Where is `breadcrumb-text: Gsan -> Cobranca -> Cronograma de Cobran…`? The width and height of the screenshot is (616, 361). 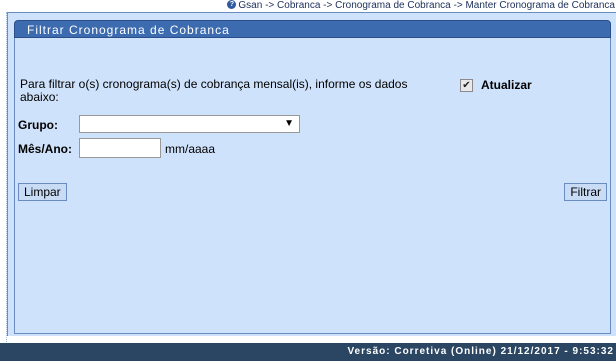 breadcrumb-text: Gsan -> Cobranca -> Cronograma de Cobran… is located at coordinates (426, 5).